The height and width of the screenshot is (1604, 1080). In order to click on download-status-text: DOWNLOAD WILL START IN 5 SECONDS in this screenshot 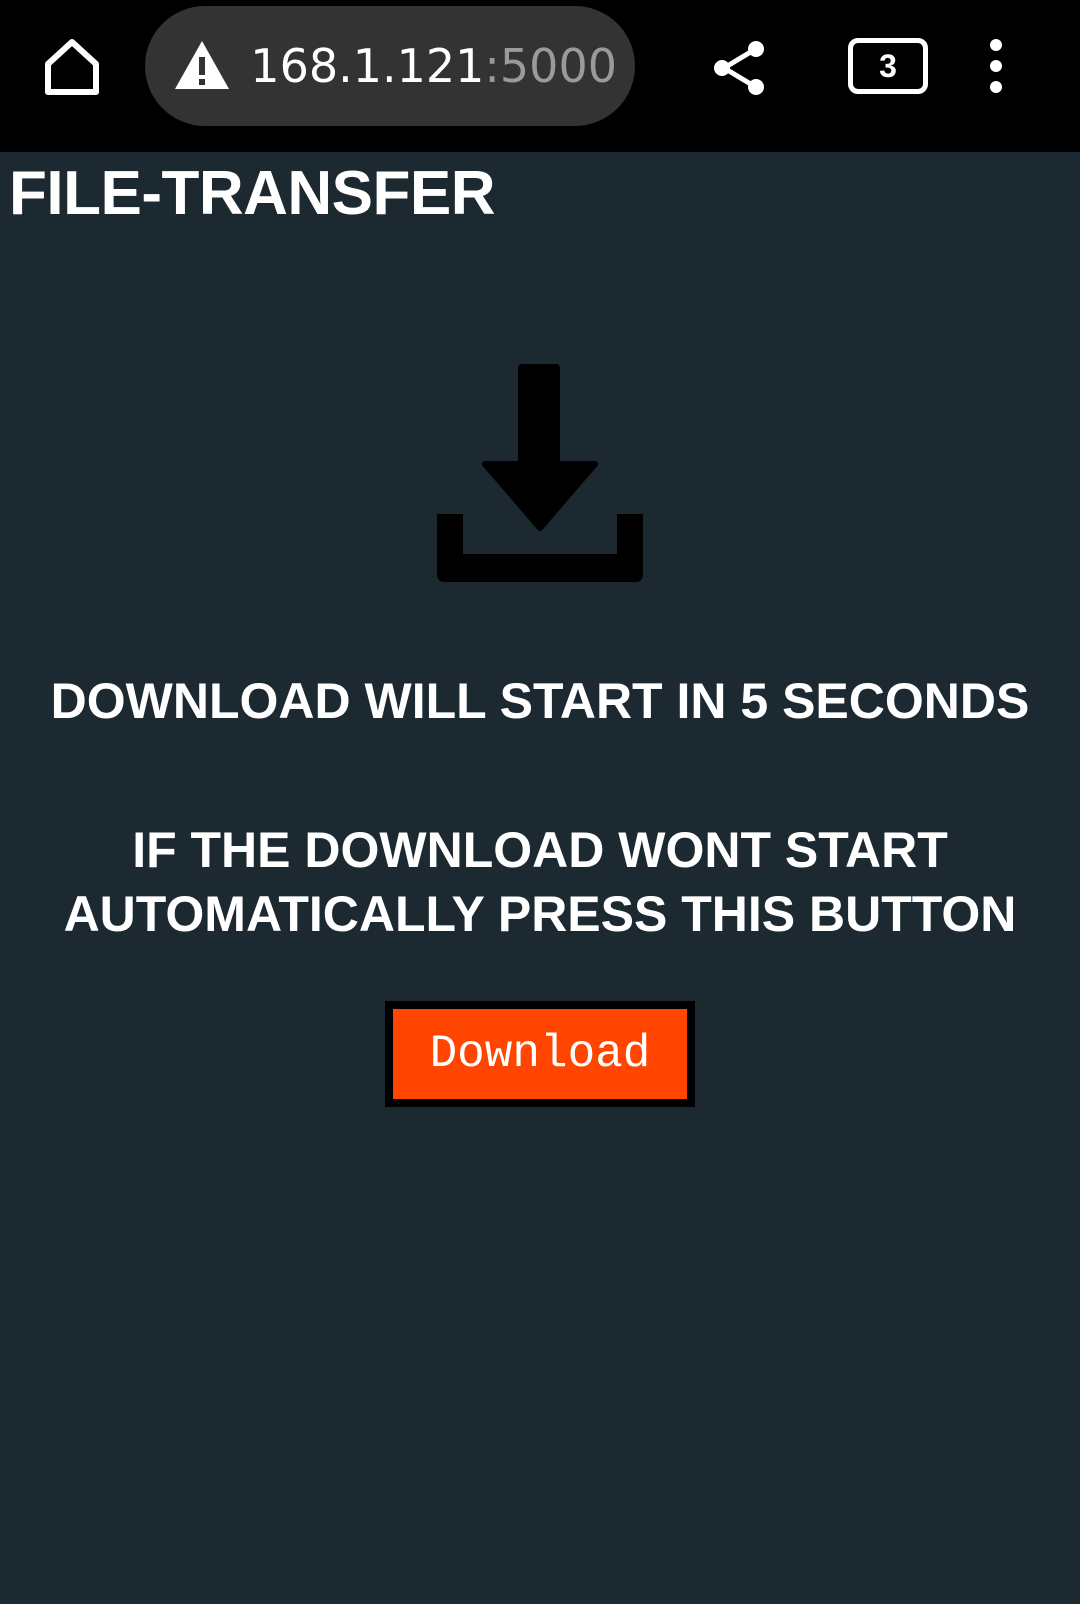, I will do `click(540, 701)`.